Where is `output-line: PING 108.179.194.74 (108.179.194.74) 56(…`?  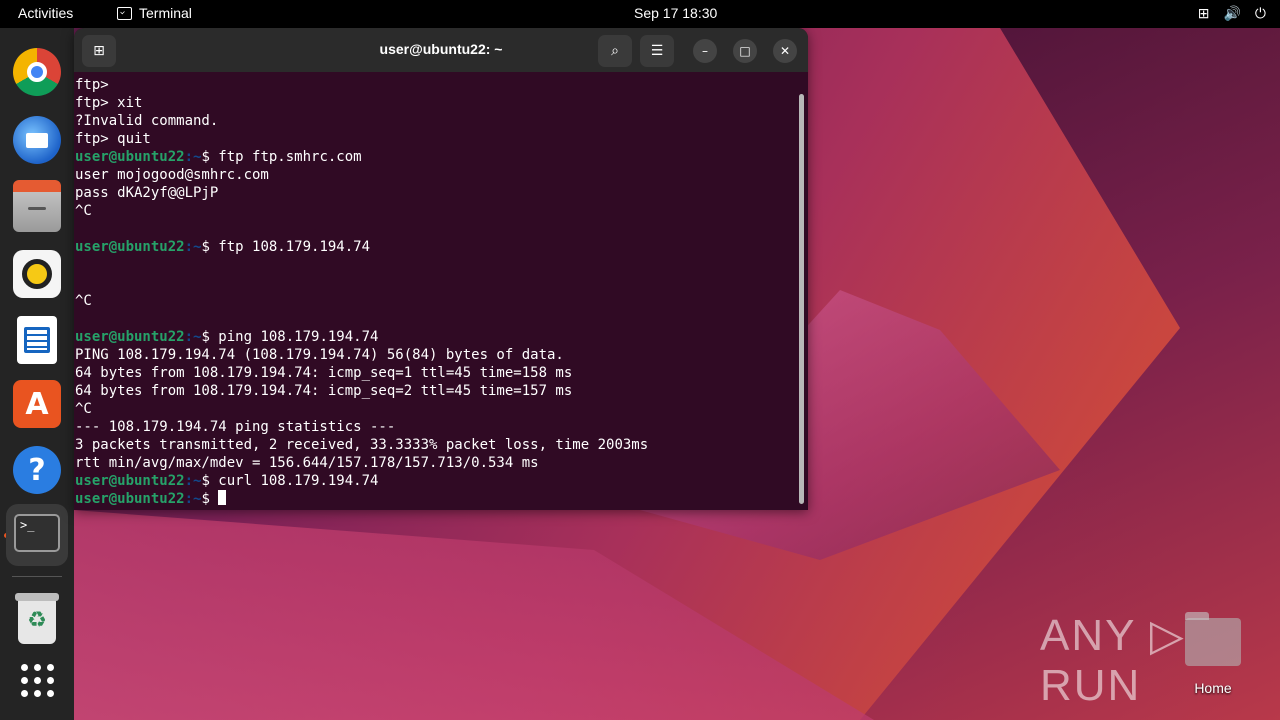
output-line: PING 108.179.194.74 (108.179.194.74) 56(… is located at coordinates (319, 355).